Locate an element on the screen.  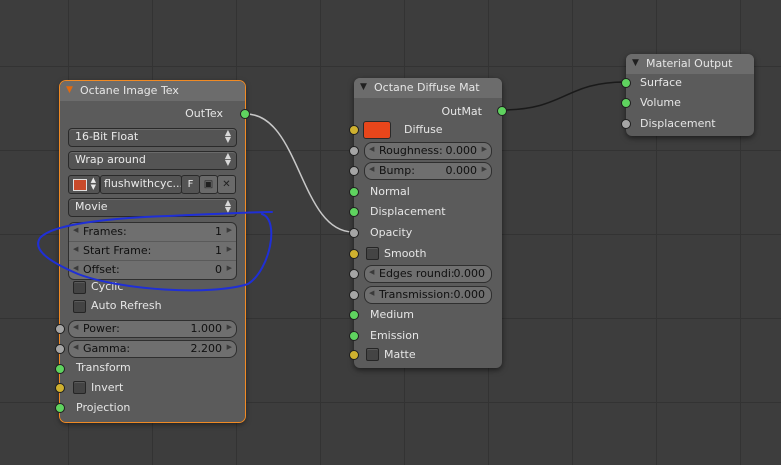
start-frame-value: 1 is located at coordinates (218, 250).